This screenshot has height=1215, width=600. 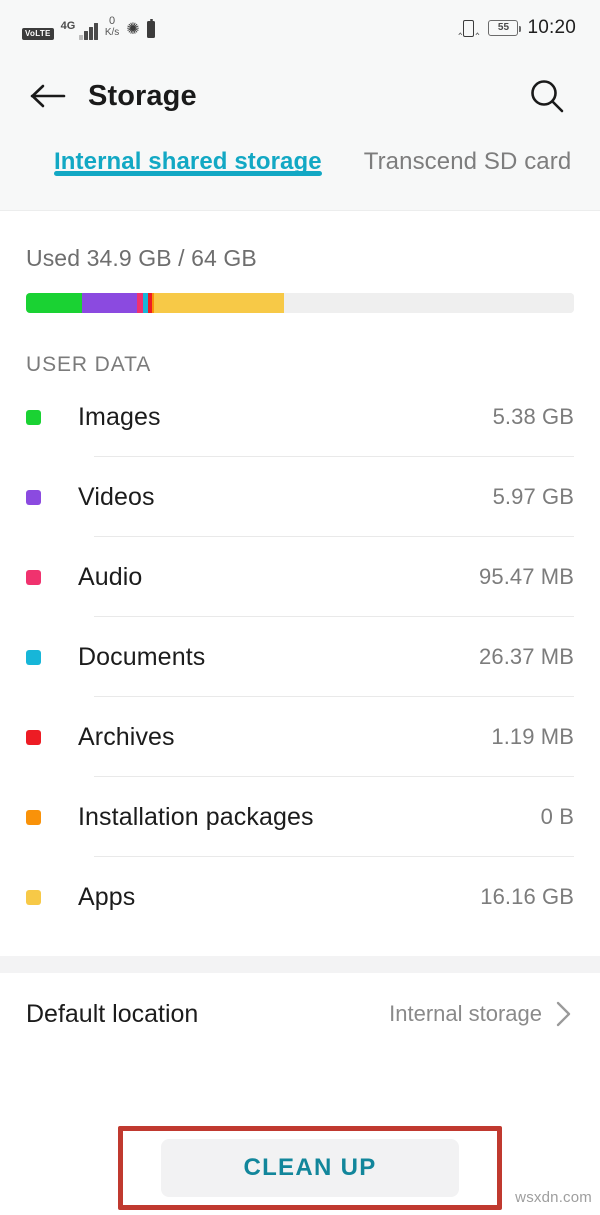 I want to click on tab-transcend-sd-card: Transcend SD card, so click(x=468, y=156).